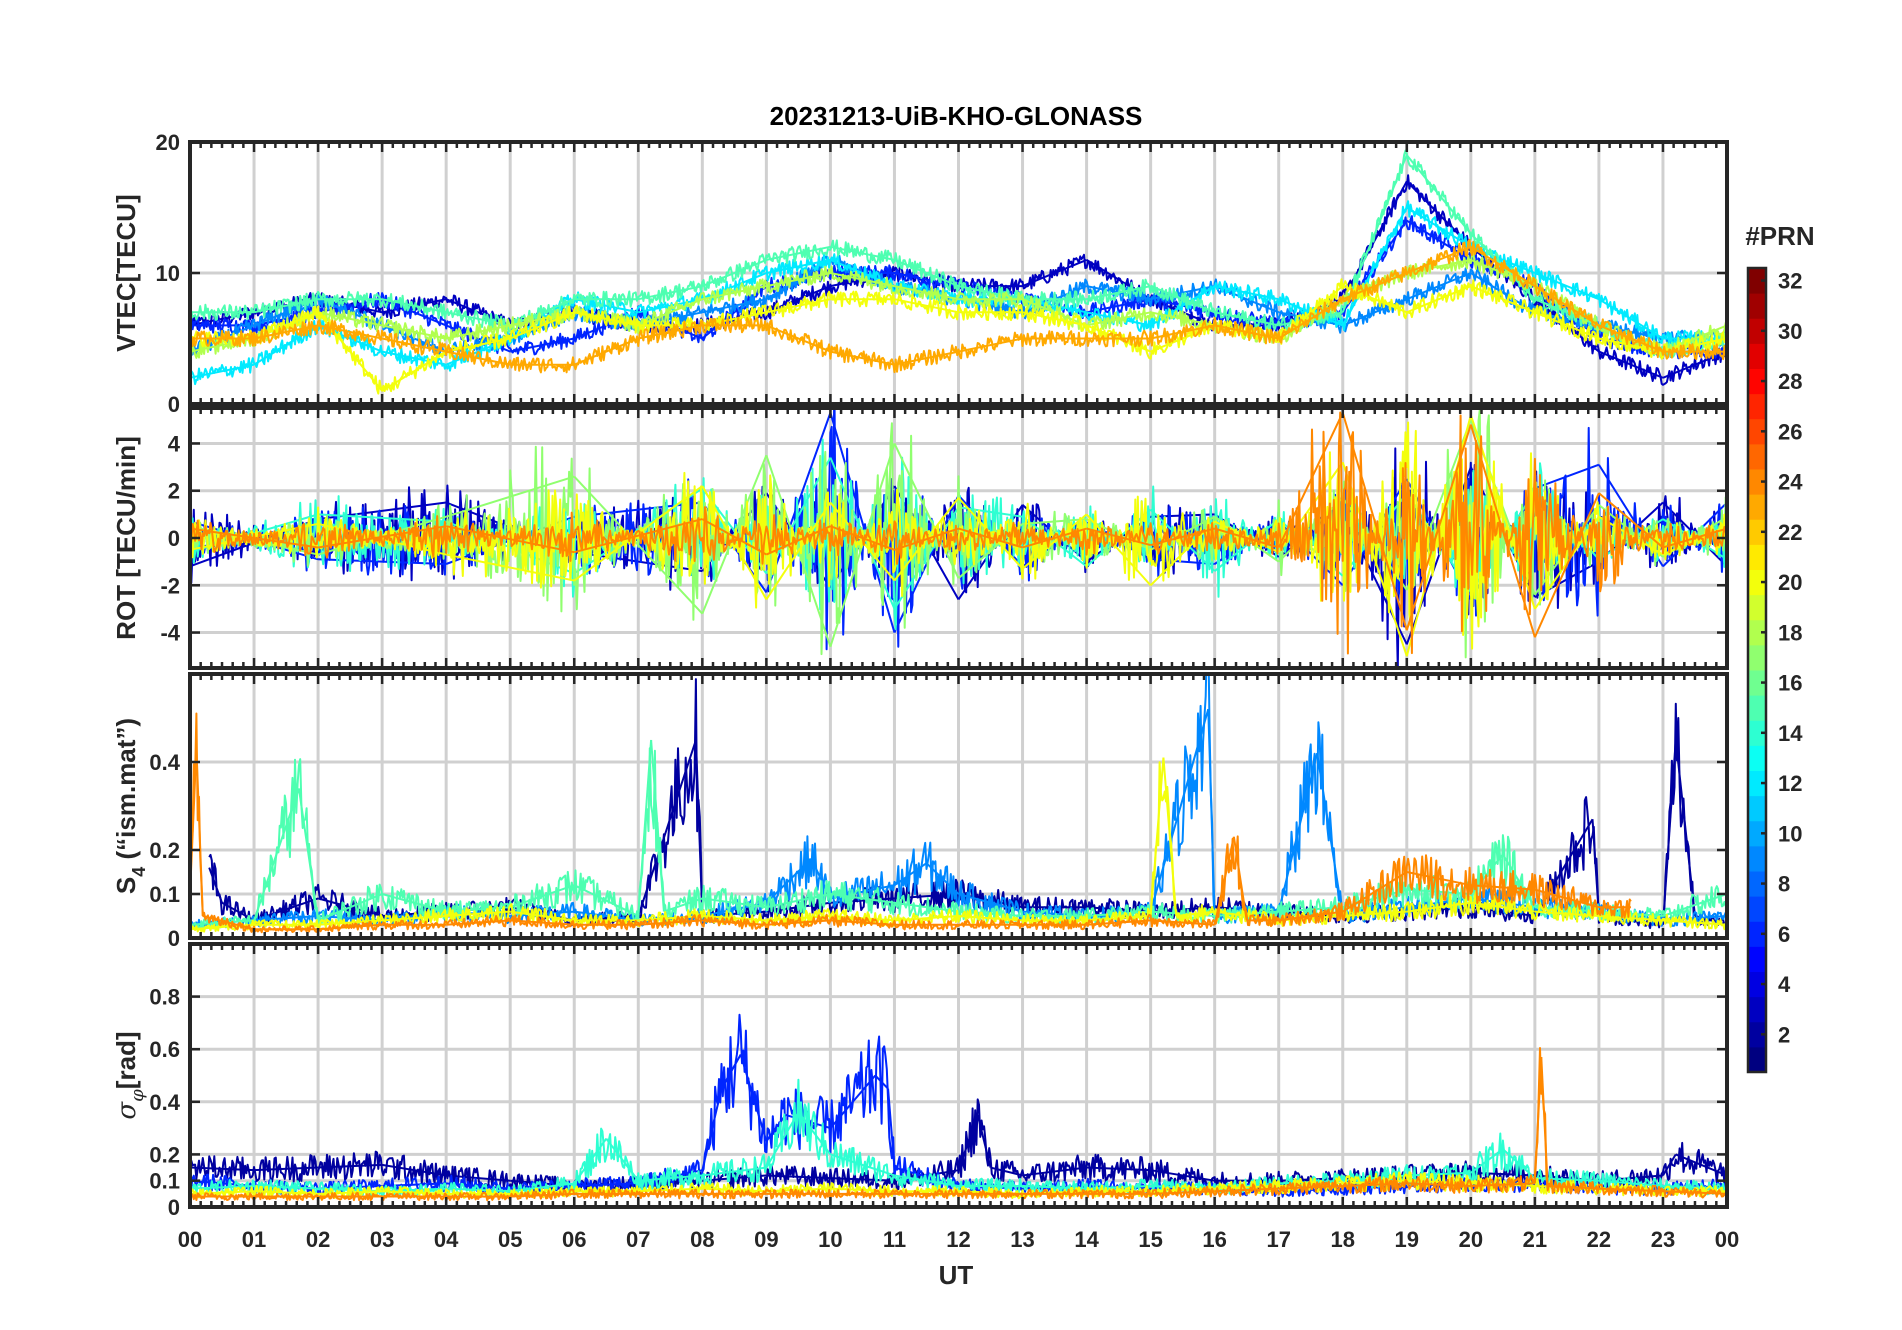 The image size is (1902, 1330). What do you see at coordinates (254, 1239) in the screenshot?
I see `x-tick-label: 01` at bounding box center [254, 1239].